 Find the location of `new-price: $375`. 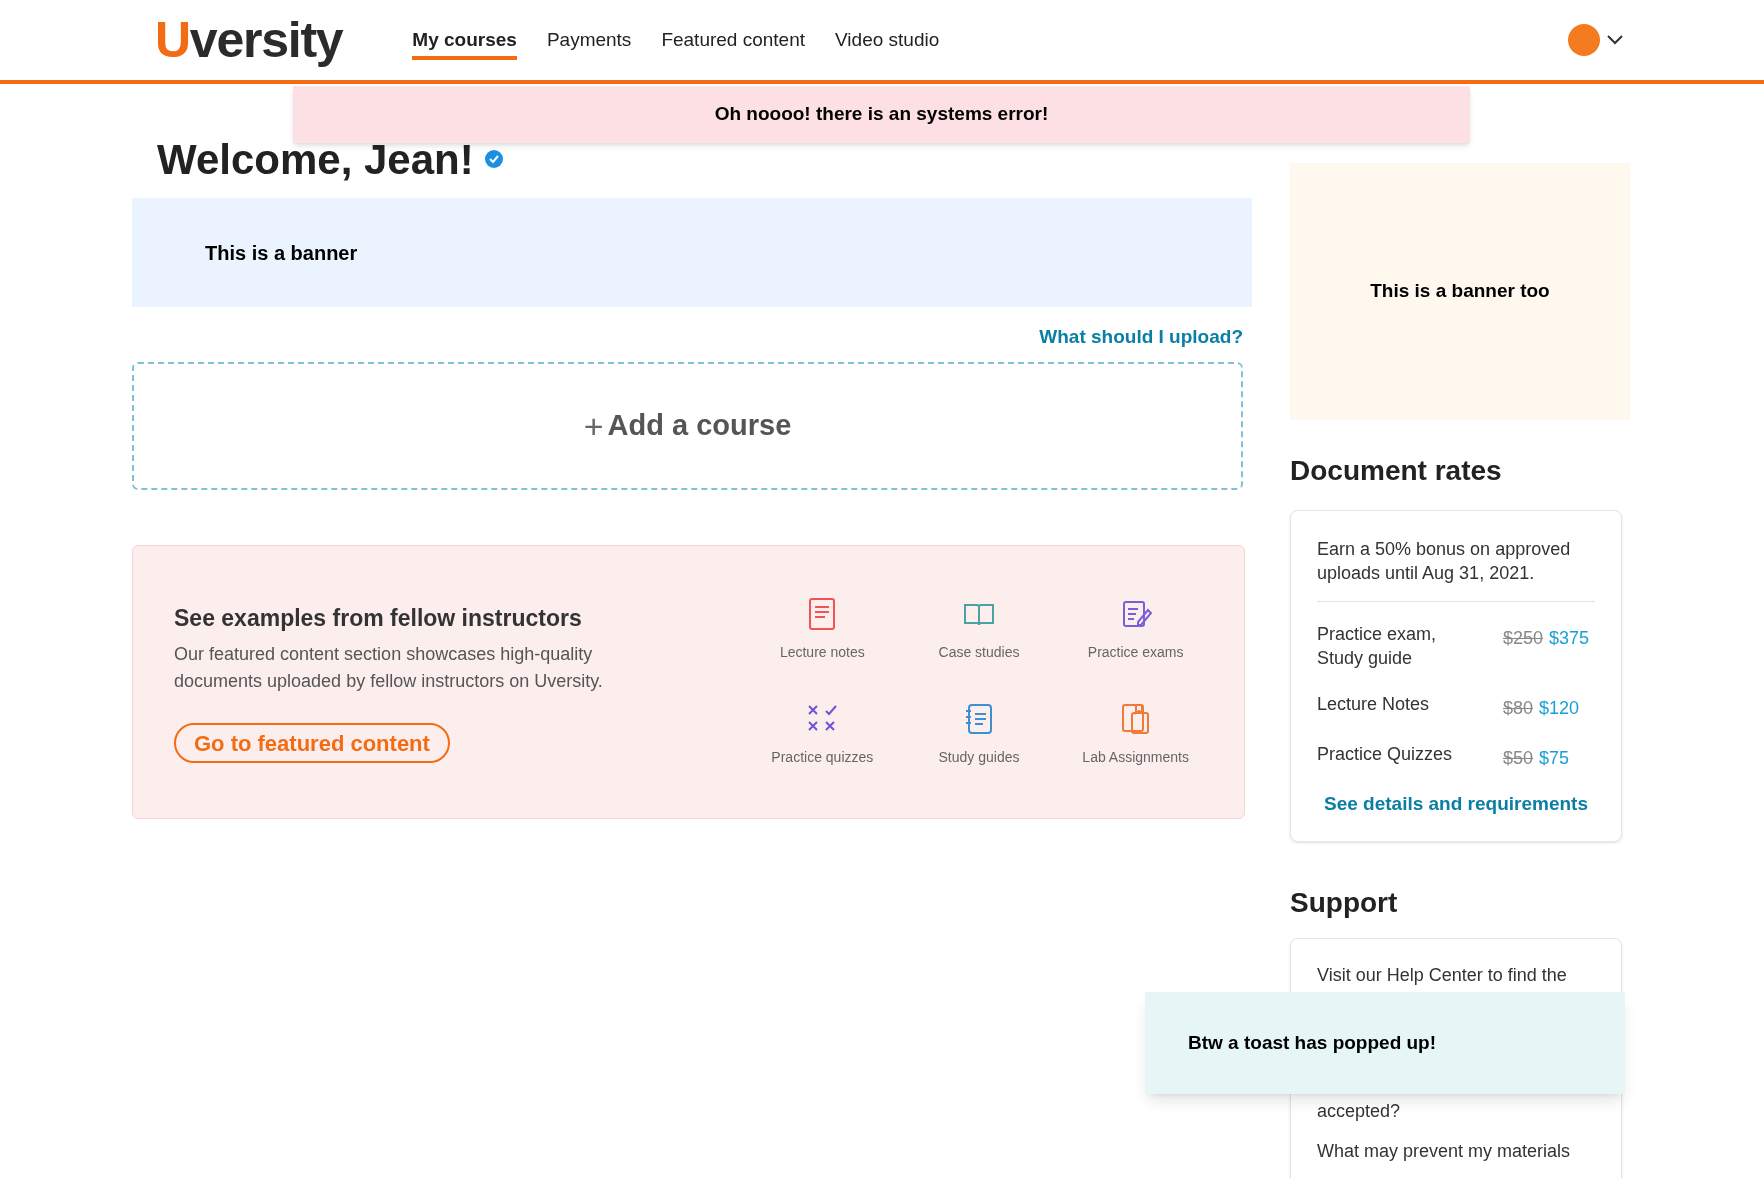

new-price: $375 is located at coordinates (1569, 638).